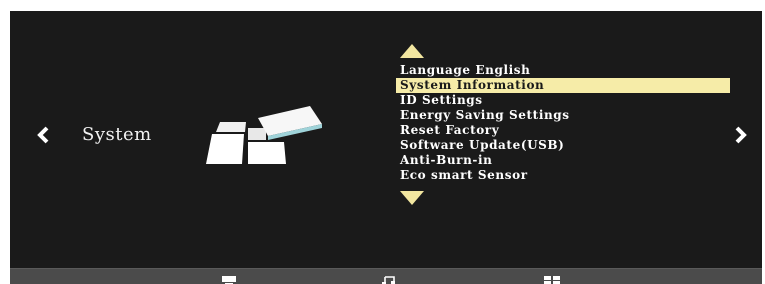 Image resolution: width=765 pixels, height=284 pixels. Describe the element at coordinates (563, 130) in the screenshot. I see `menu-item-reset-factory: Reset Factory` at that location.